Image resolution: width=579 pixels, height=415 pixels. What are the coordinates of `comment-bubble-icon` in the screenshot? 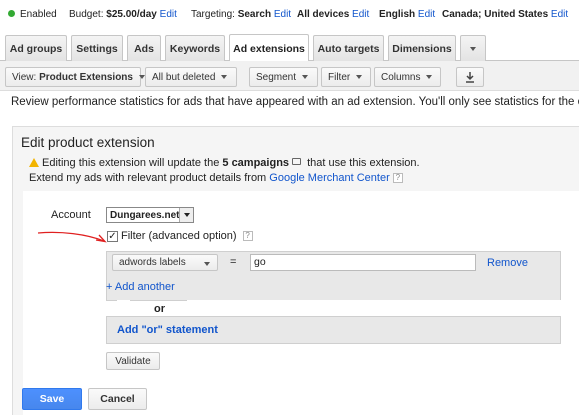 It's located at (297, 161).